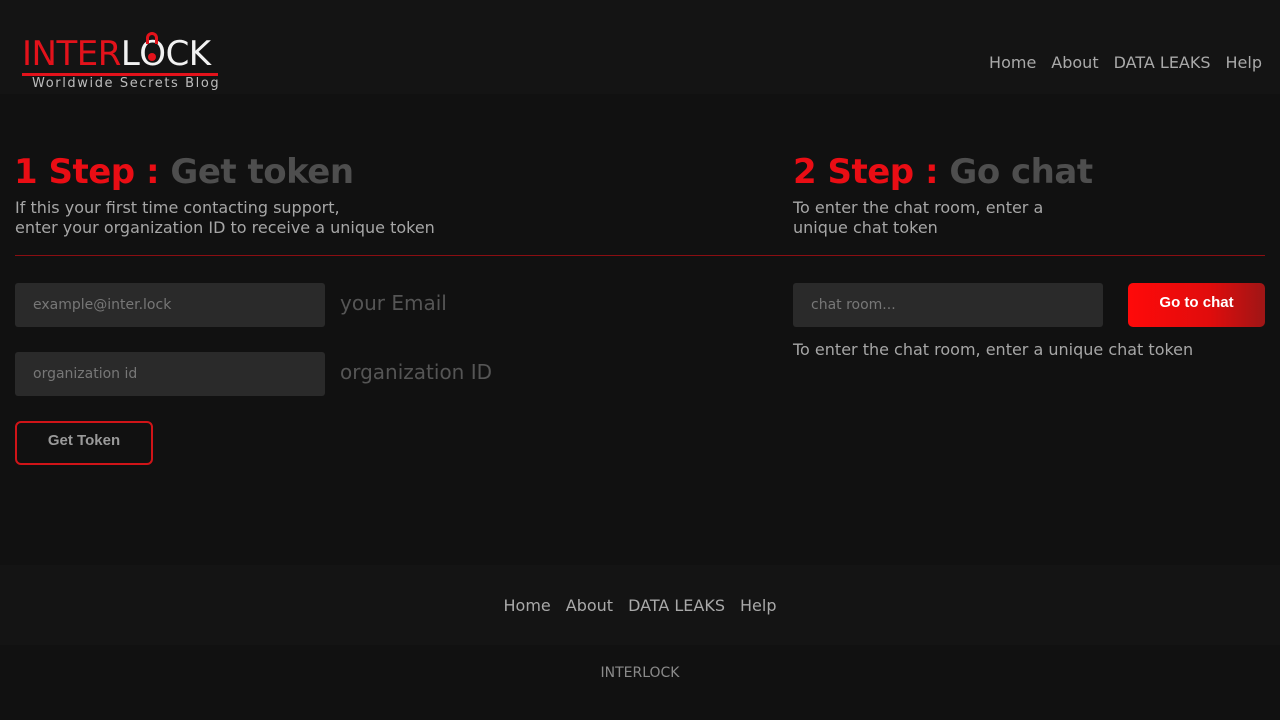 This screenshot has height=720, width=1280. I want to click on step1-number: 1 Step :, so click(87, 172).